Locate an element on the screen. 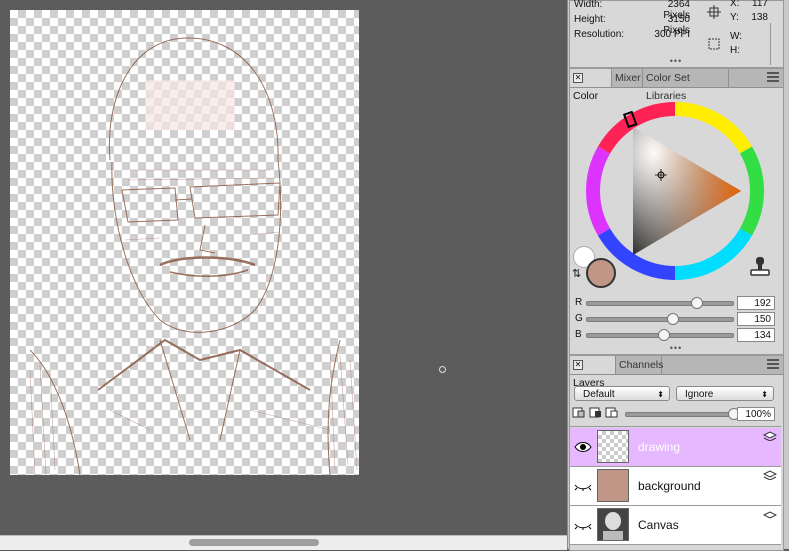 The width and height of the screenshot is (789, 551). position-crosshair-icon is located at coordinates (714, 12).